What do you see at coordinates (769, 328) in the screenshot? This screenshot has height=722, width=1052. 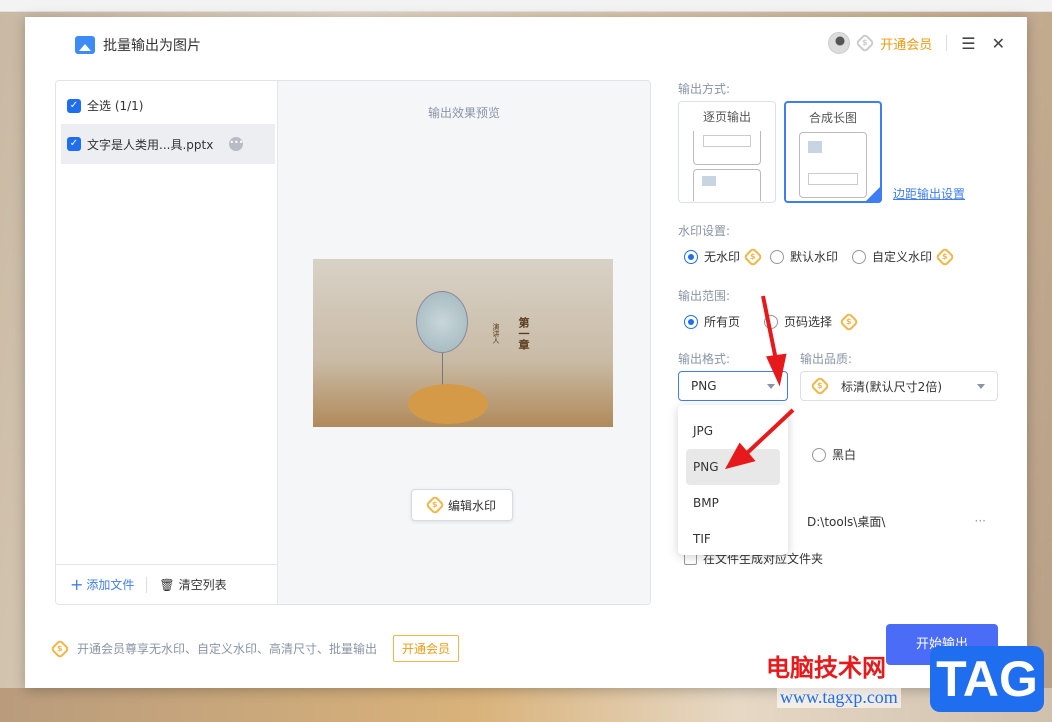 I see `arrow-to-format-select` at bounding box center [769, 328].